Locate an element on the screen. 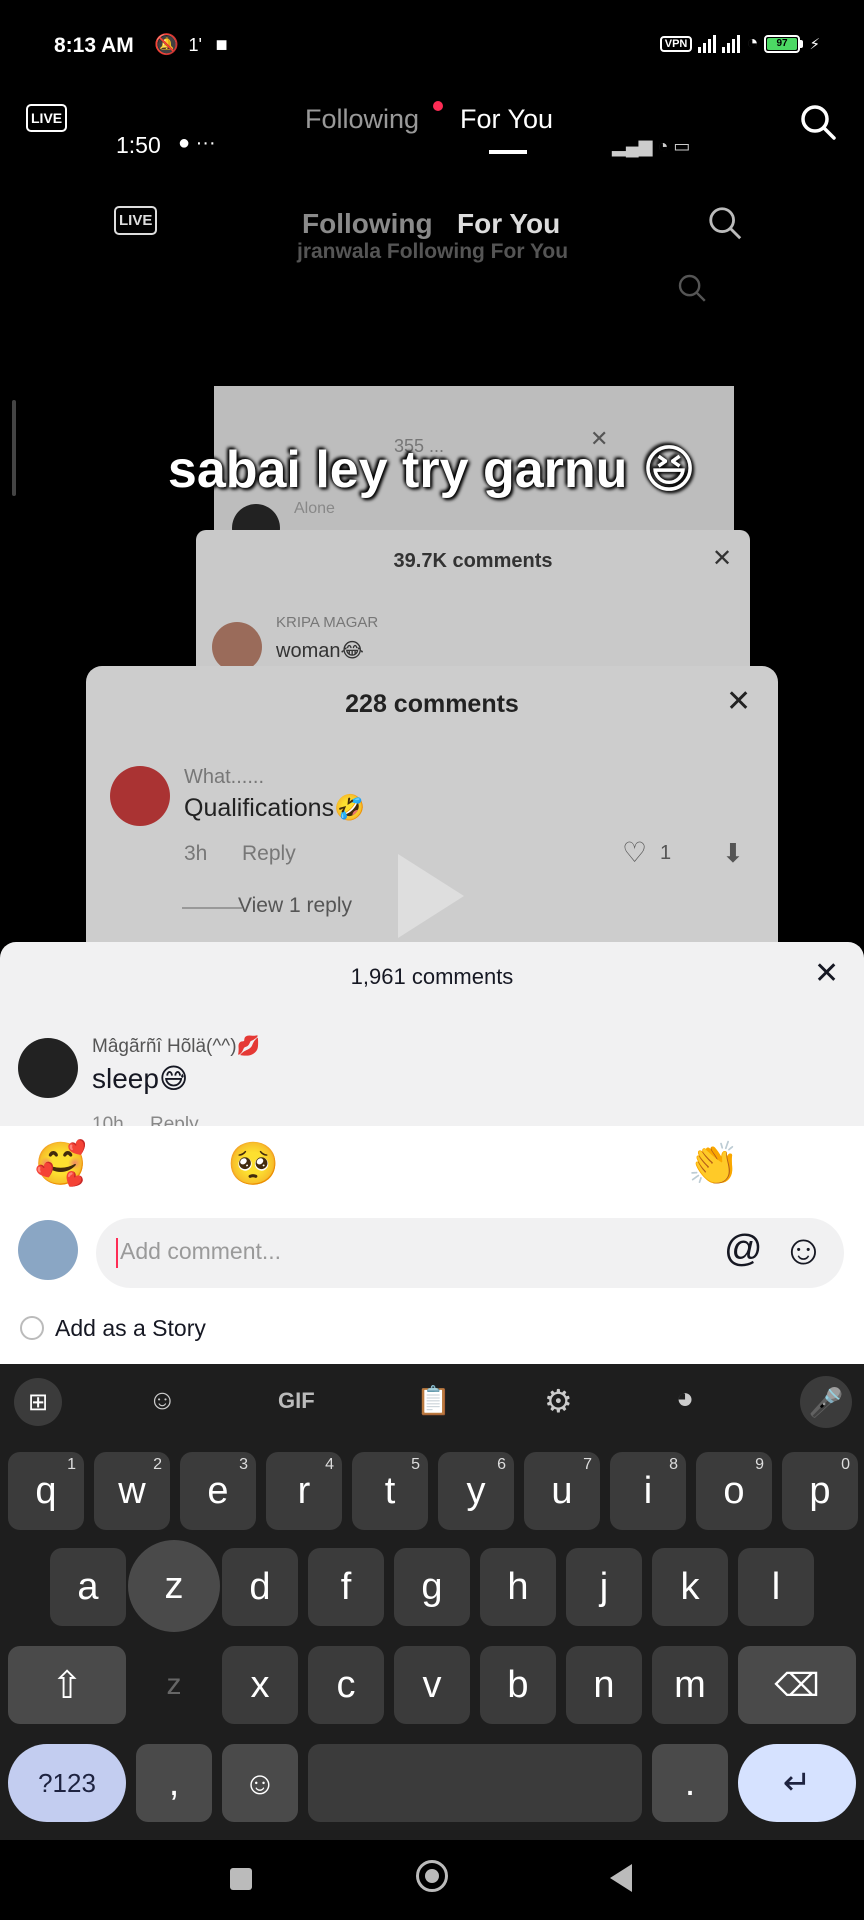 Image resolution: width=864 pixels, height=1920 pixels. enter-key: ↵ is located at coordinates (797, 1783).